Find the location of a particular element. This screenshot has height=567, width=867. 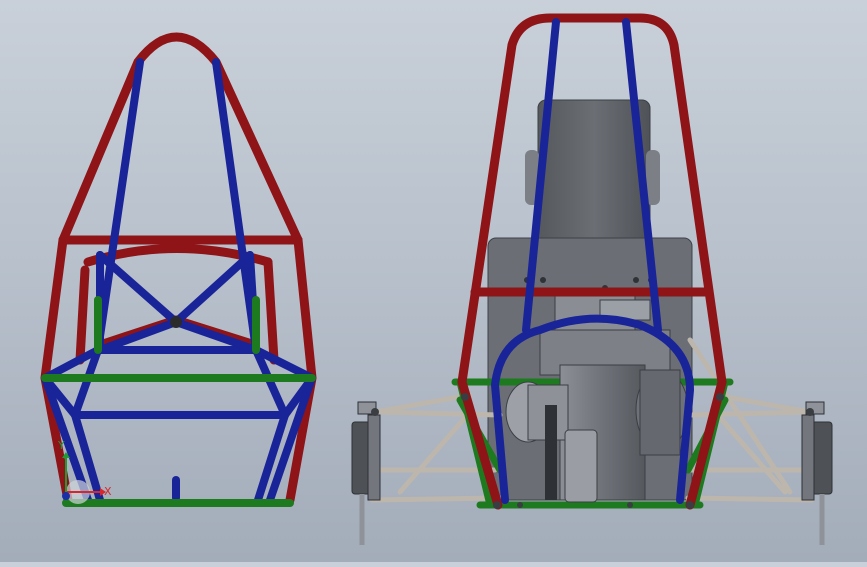

triad-y-label: Y is located at coordinates (61, 445).